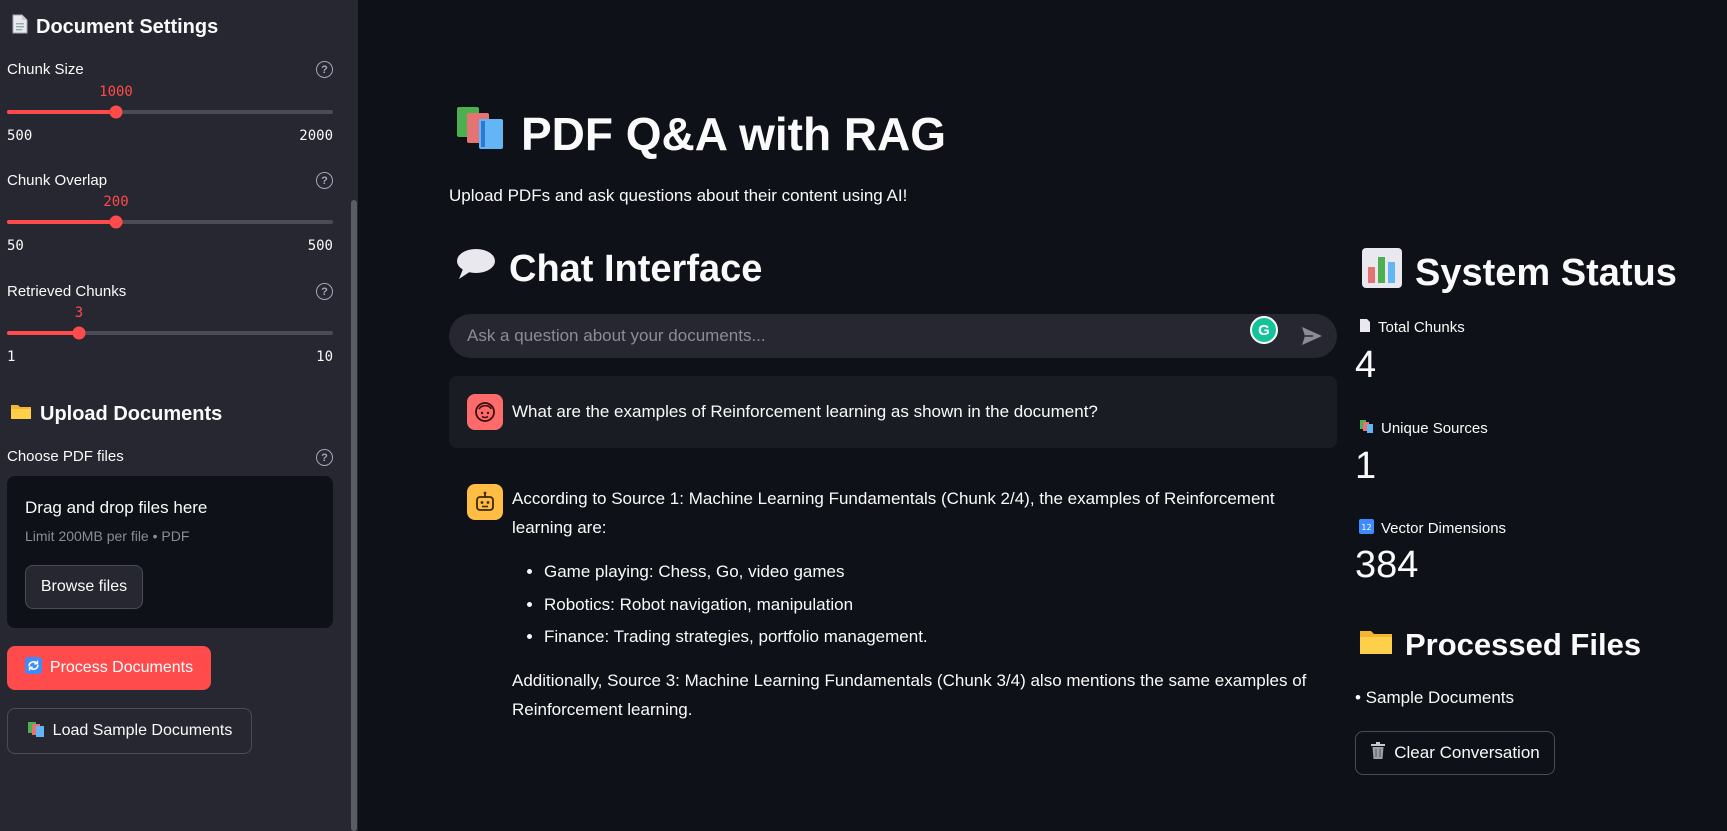 This screenshot has width=1727, height=831. Describe the element at coordinates (320, 246) in the screenshot. I see `slider-max: 500` at that location.